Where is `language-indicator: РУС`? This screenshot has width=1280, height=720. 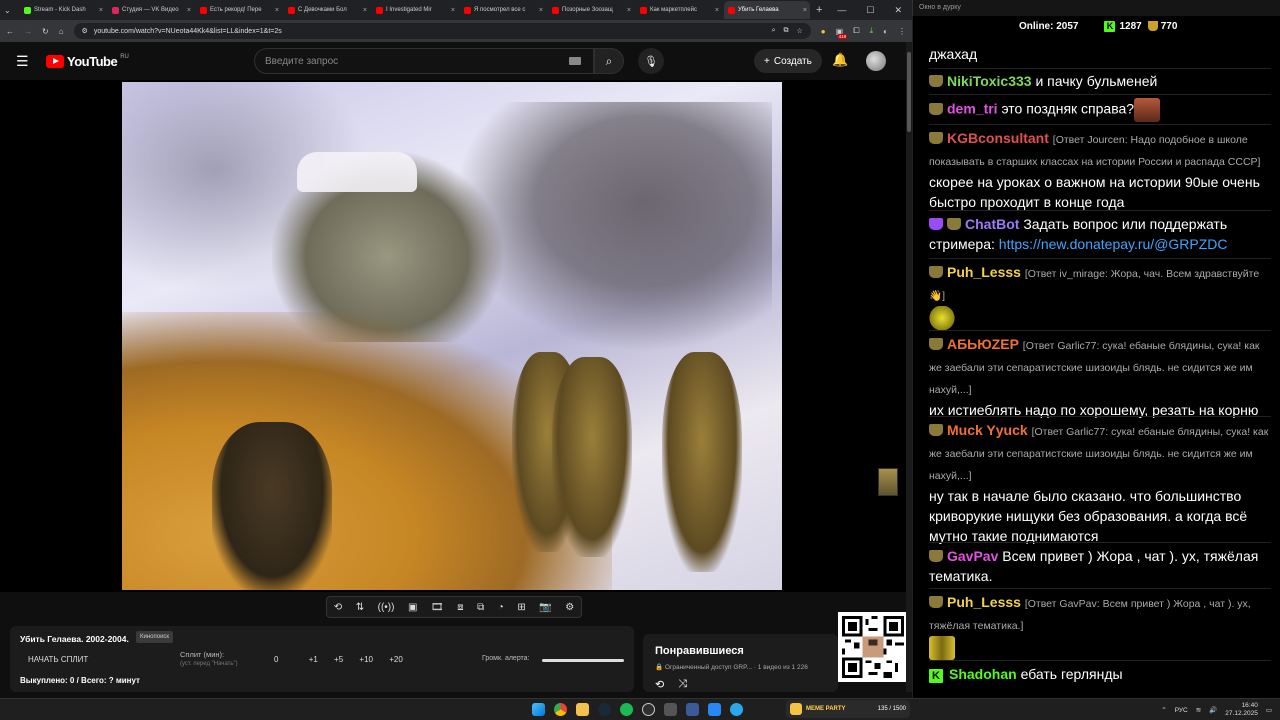
language-indicator: РУС is located at coordinates (1181, 710).